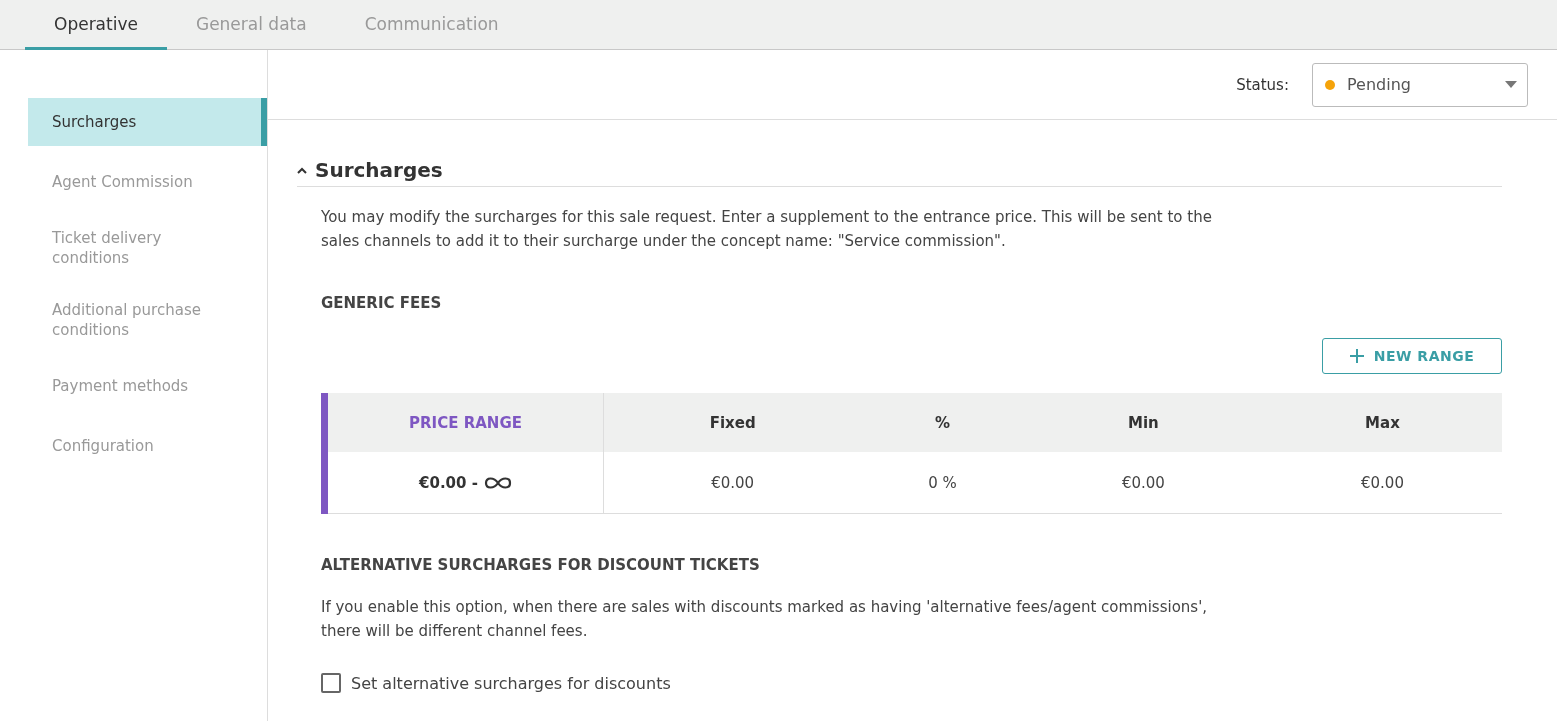 The height and width of the screenshot is (721, 1557). What do you see at coordinates (942, 483) in the screenshot?
I see `table-cell: 0 %` at bounding box center [942, 483].